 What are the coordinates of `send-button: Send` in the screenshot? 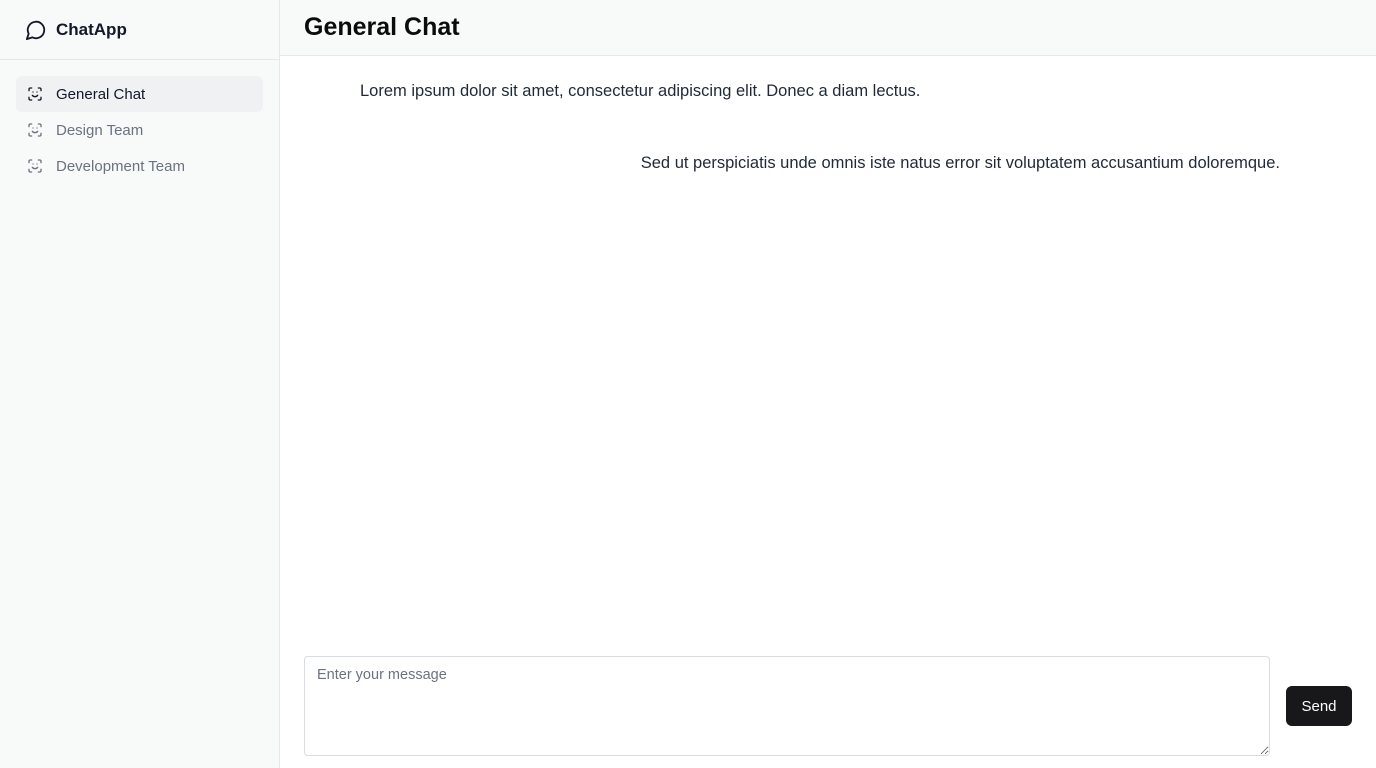 It's located at (1319, 706).